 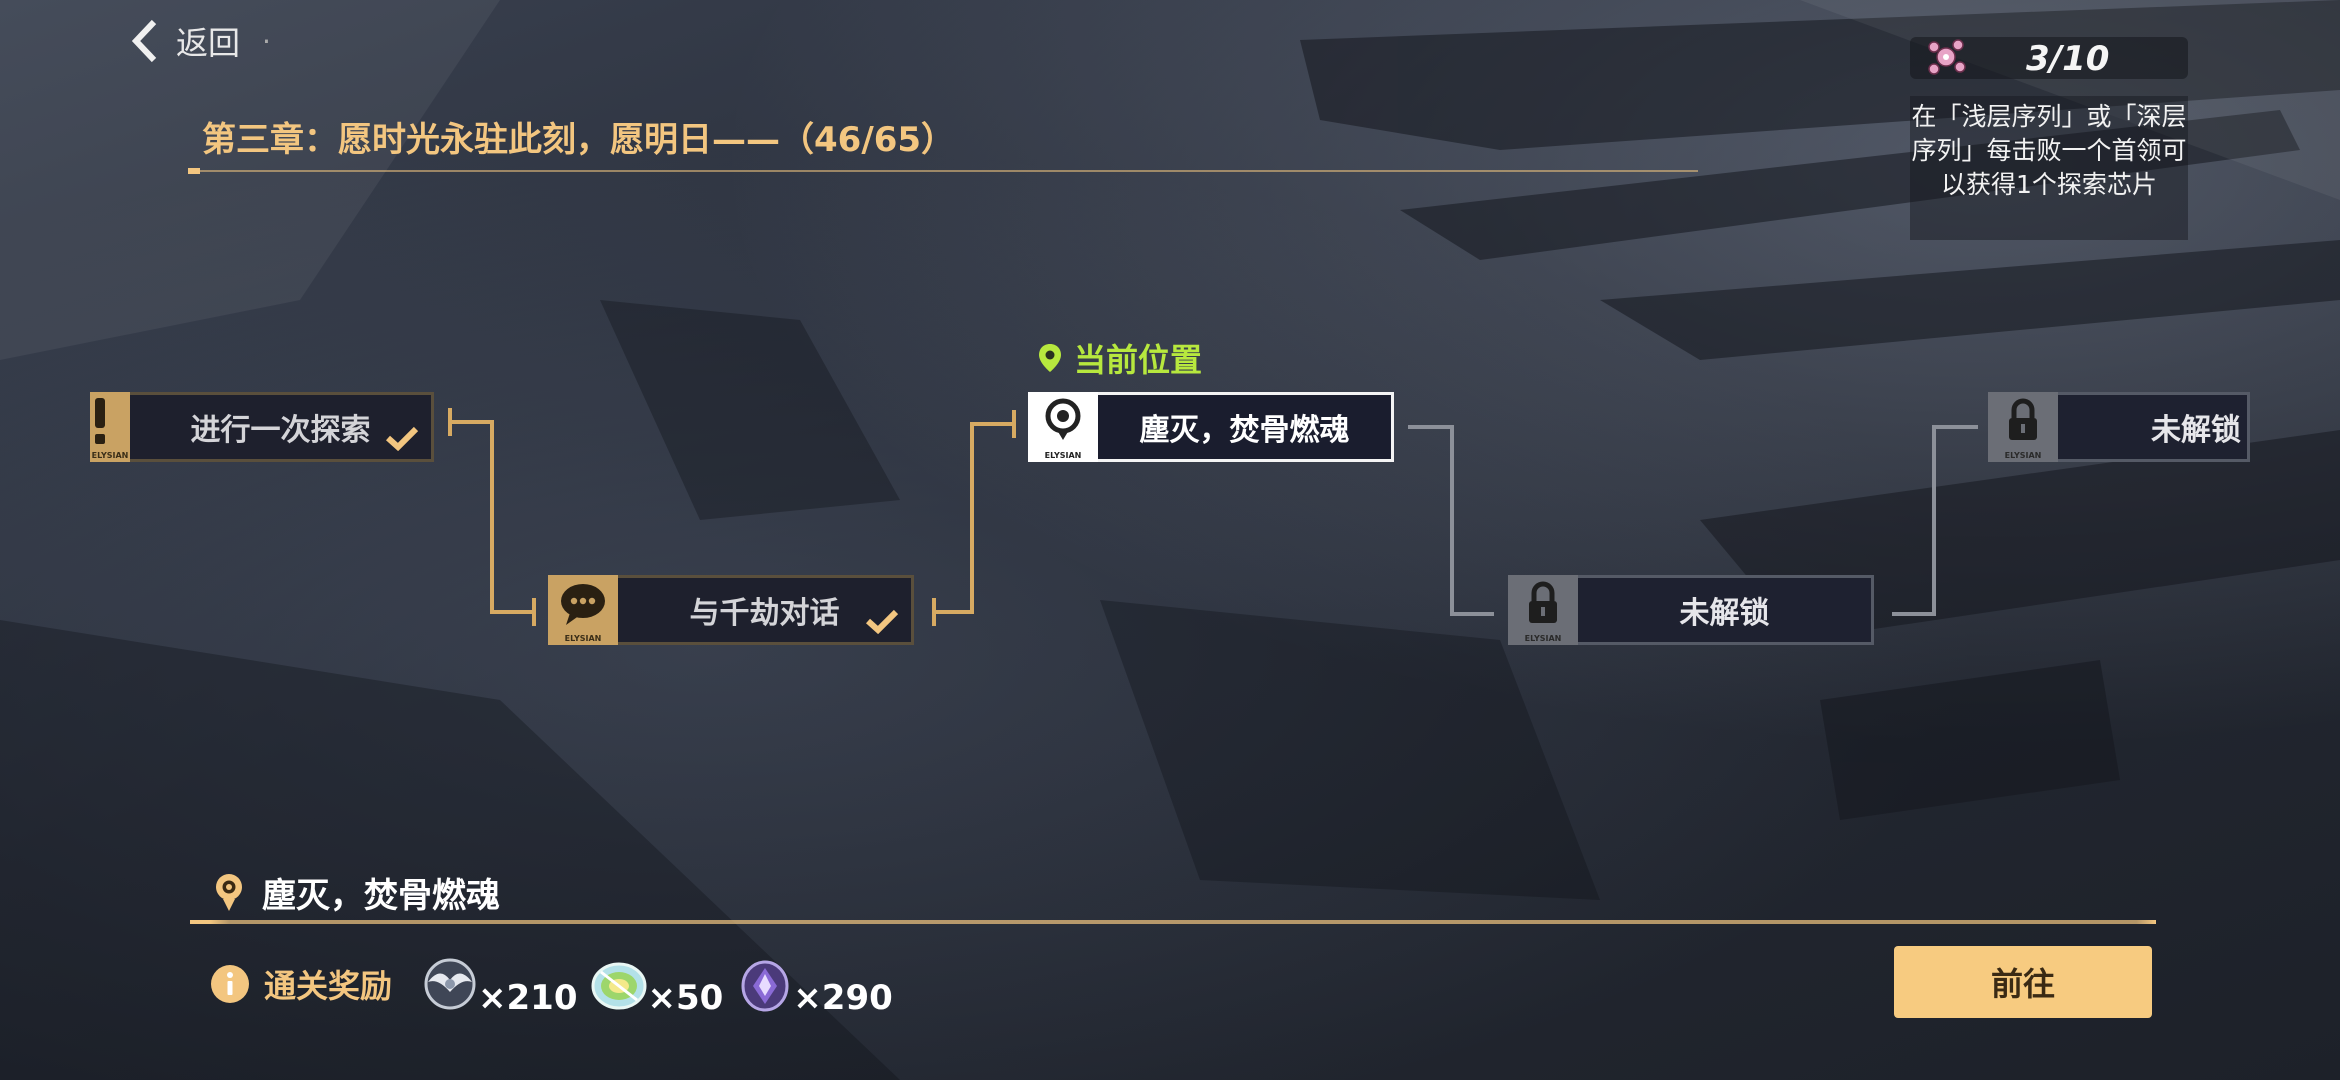 What do you see at coordinates (731, 610) in the screenshot?
I see `stage-node-talk: ELYSIAN 与千劫对话` at bounding box center [731, 610].